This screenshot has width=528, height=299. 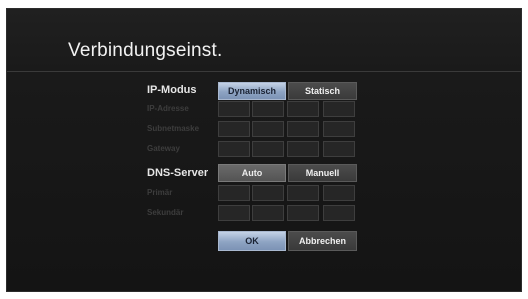 I want to click on dns-secondary-label: Sekundär, so click(x=165, y=212).